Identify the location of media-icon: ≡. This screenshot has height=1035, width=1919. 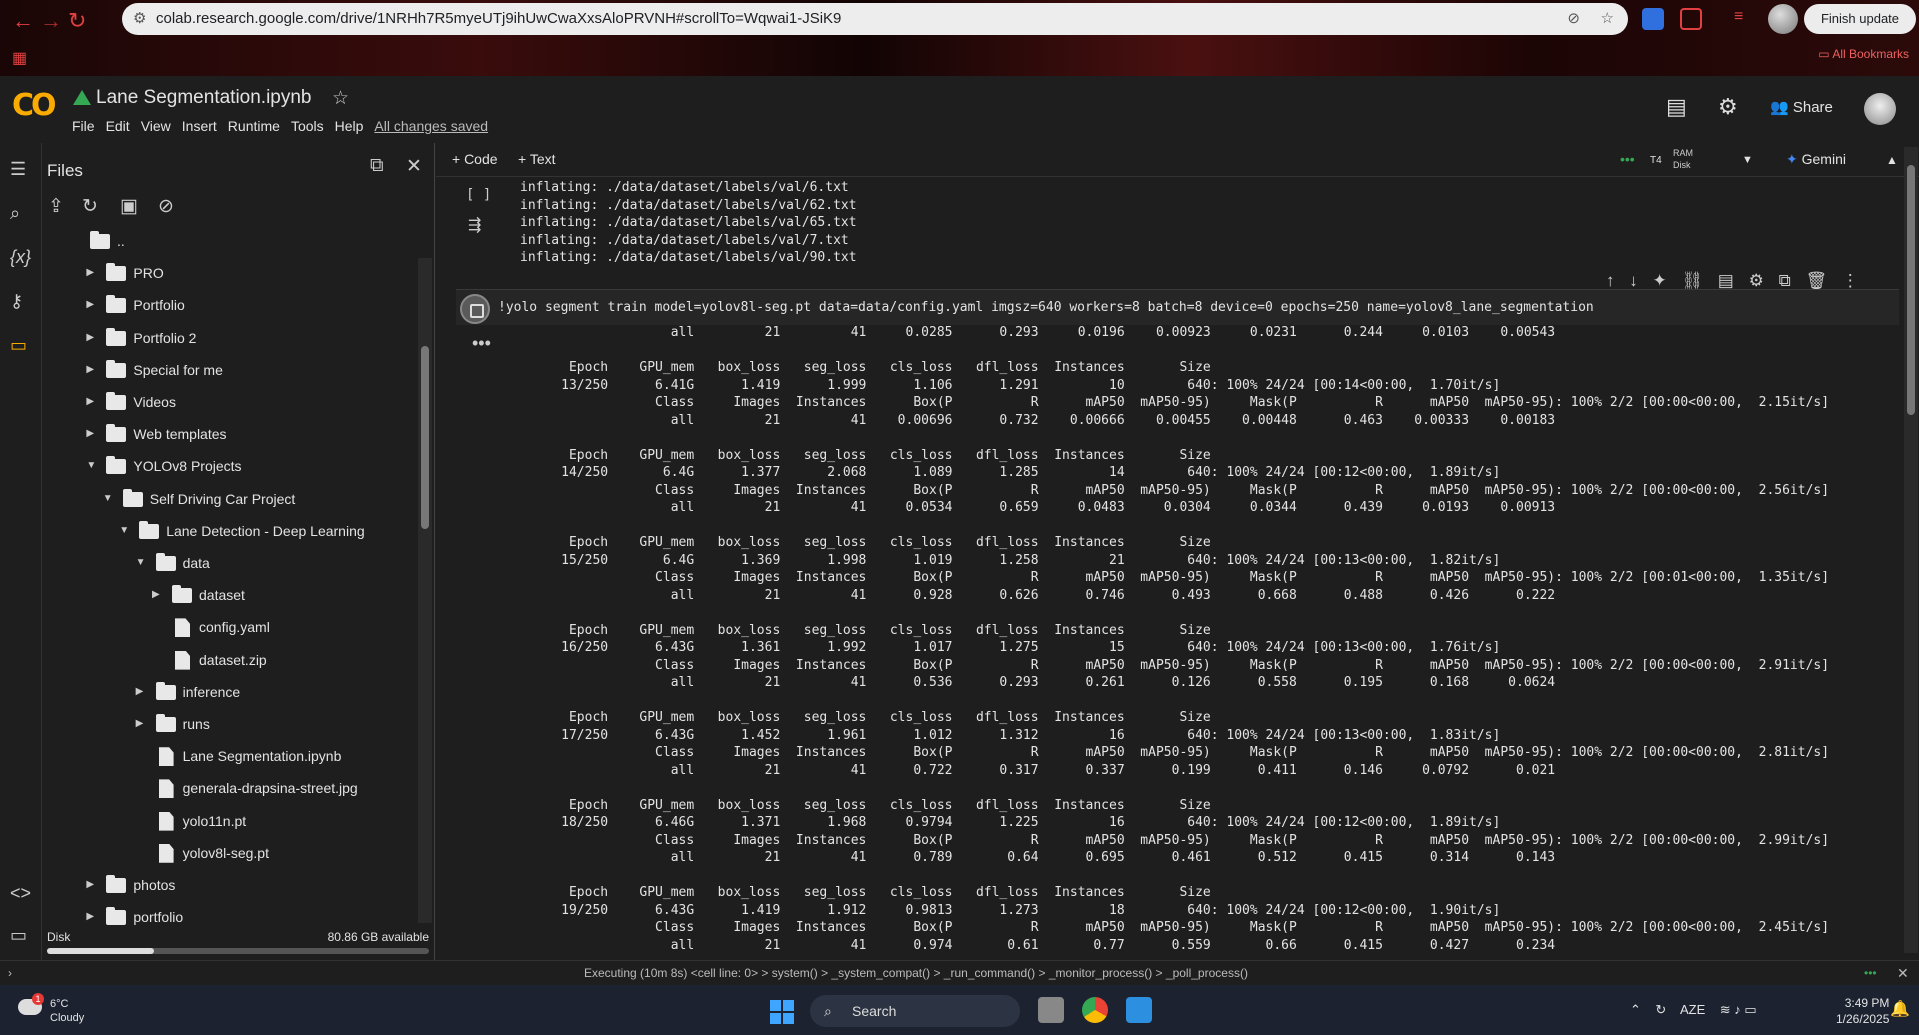
(1745, 19).